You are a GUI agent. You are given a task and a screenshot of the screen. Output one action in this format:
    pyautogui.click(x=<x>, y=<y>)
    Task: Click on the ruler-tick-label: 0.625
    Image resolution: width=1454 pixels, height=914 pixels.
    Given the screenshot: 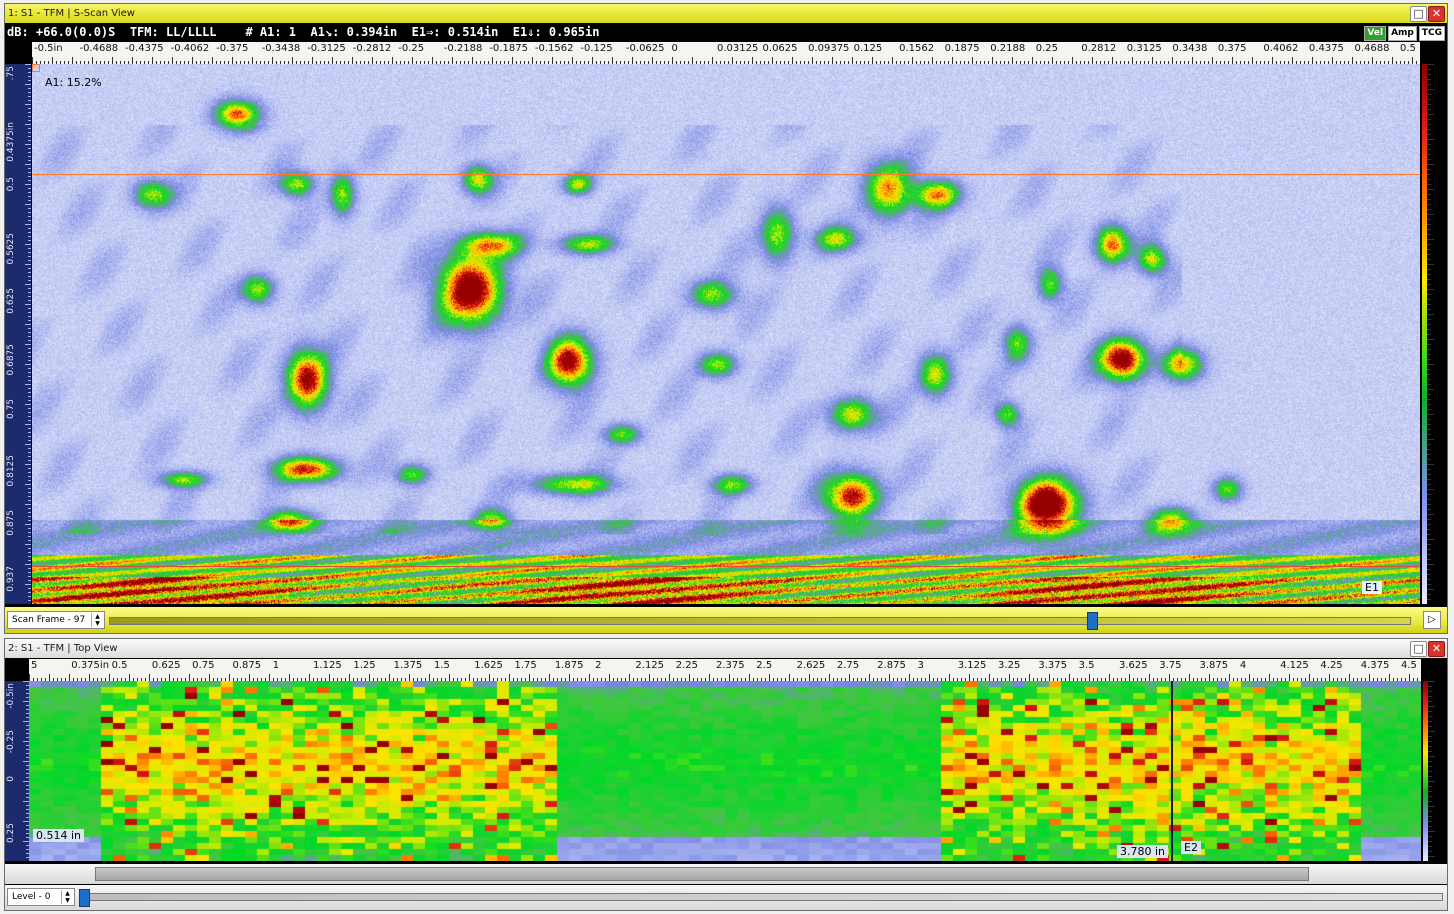 What is the action you would take?
    pyautogui.click(x=166, y=665)
    